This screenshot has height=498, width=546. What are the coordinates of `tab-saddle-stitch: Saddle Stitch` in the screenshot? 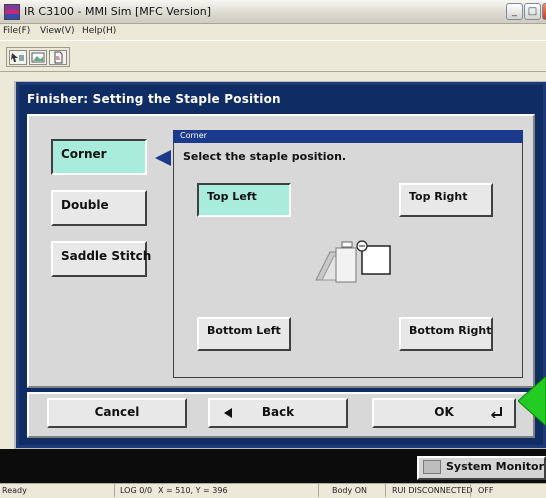 It's located at (101, 259).